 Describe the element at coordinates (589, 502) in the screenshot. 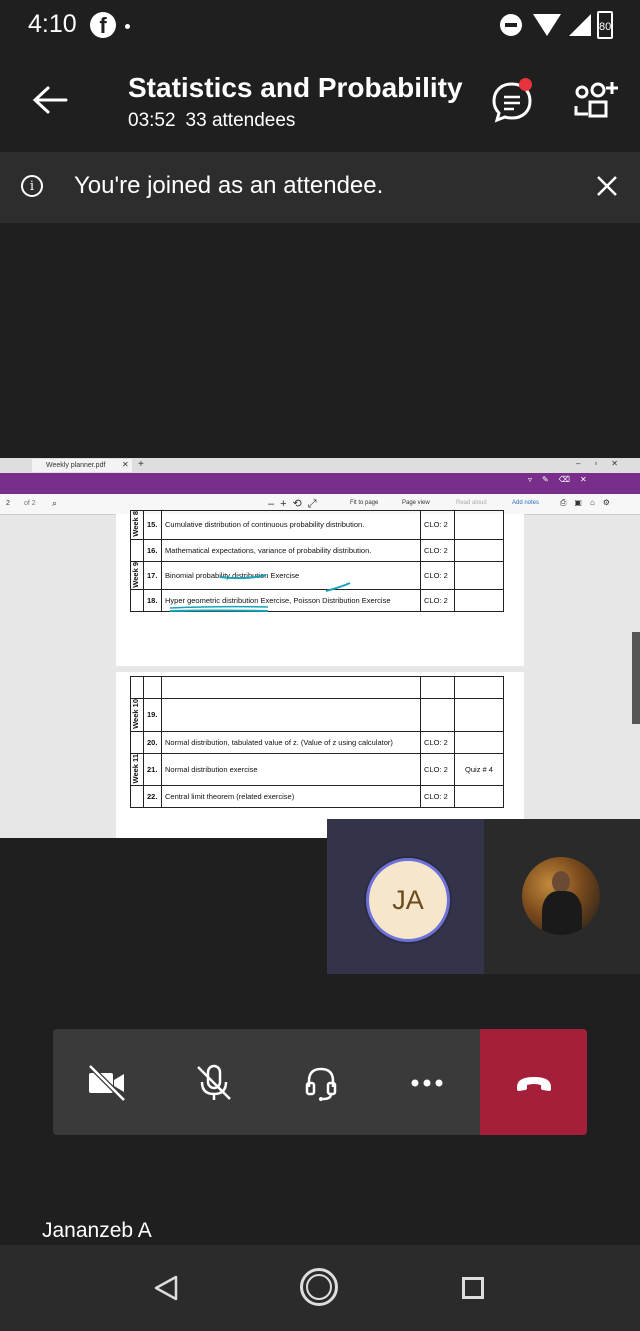

I see `pdf-tool-icons: ⎙▣⌂⚙` at that location.